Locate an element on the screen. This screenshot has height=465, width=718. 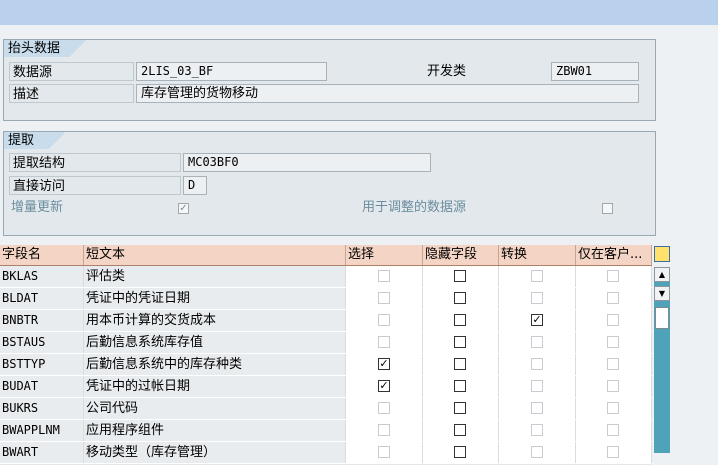
select-cell: ✓ is located at coordinates (384, 386).